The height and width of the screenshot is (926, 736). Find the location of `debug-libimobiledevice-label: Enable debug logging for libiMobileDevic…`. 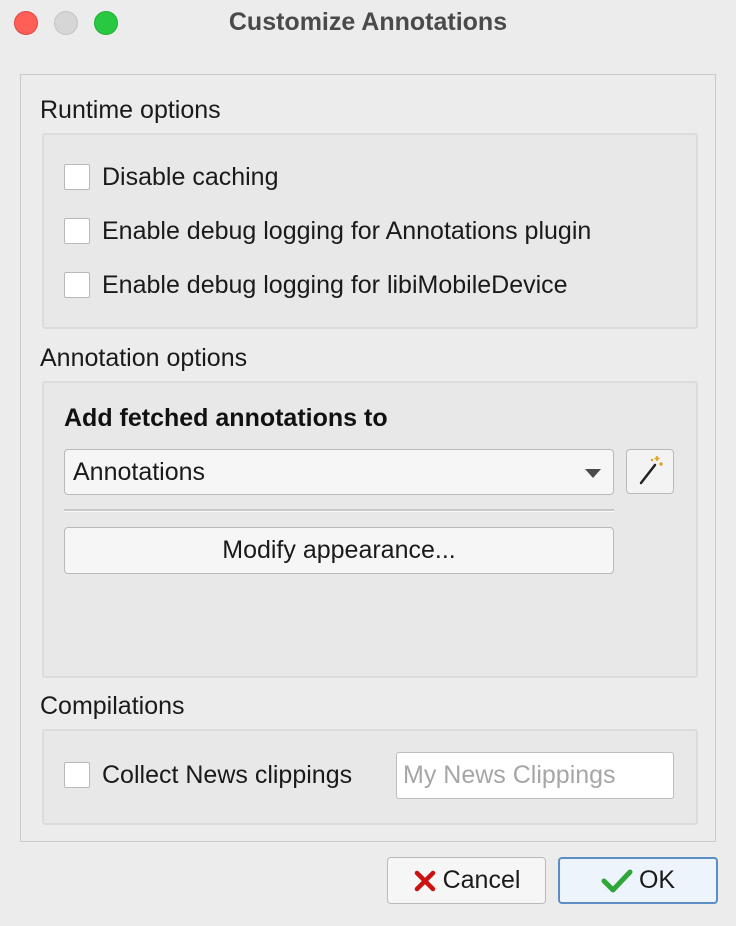

debug-libimobiledevice-label: Enable debug logging for libiMobileDevic… is located at coordinates (335, 284).